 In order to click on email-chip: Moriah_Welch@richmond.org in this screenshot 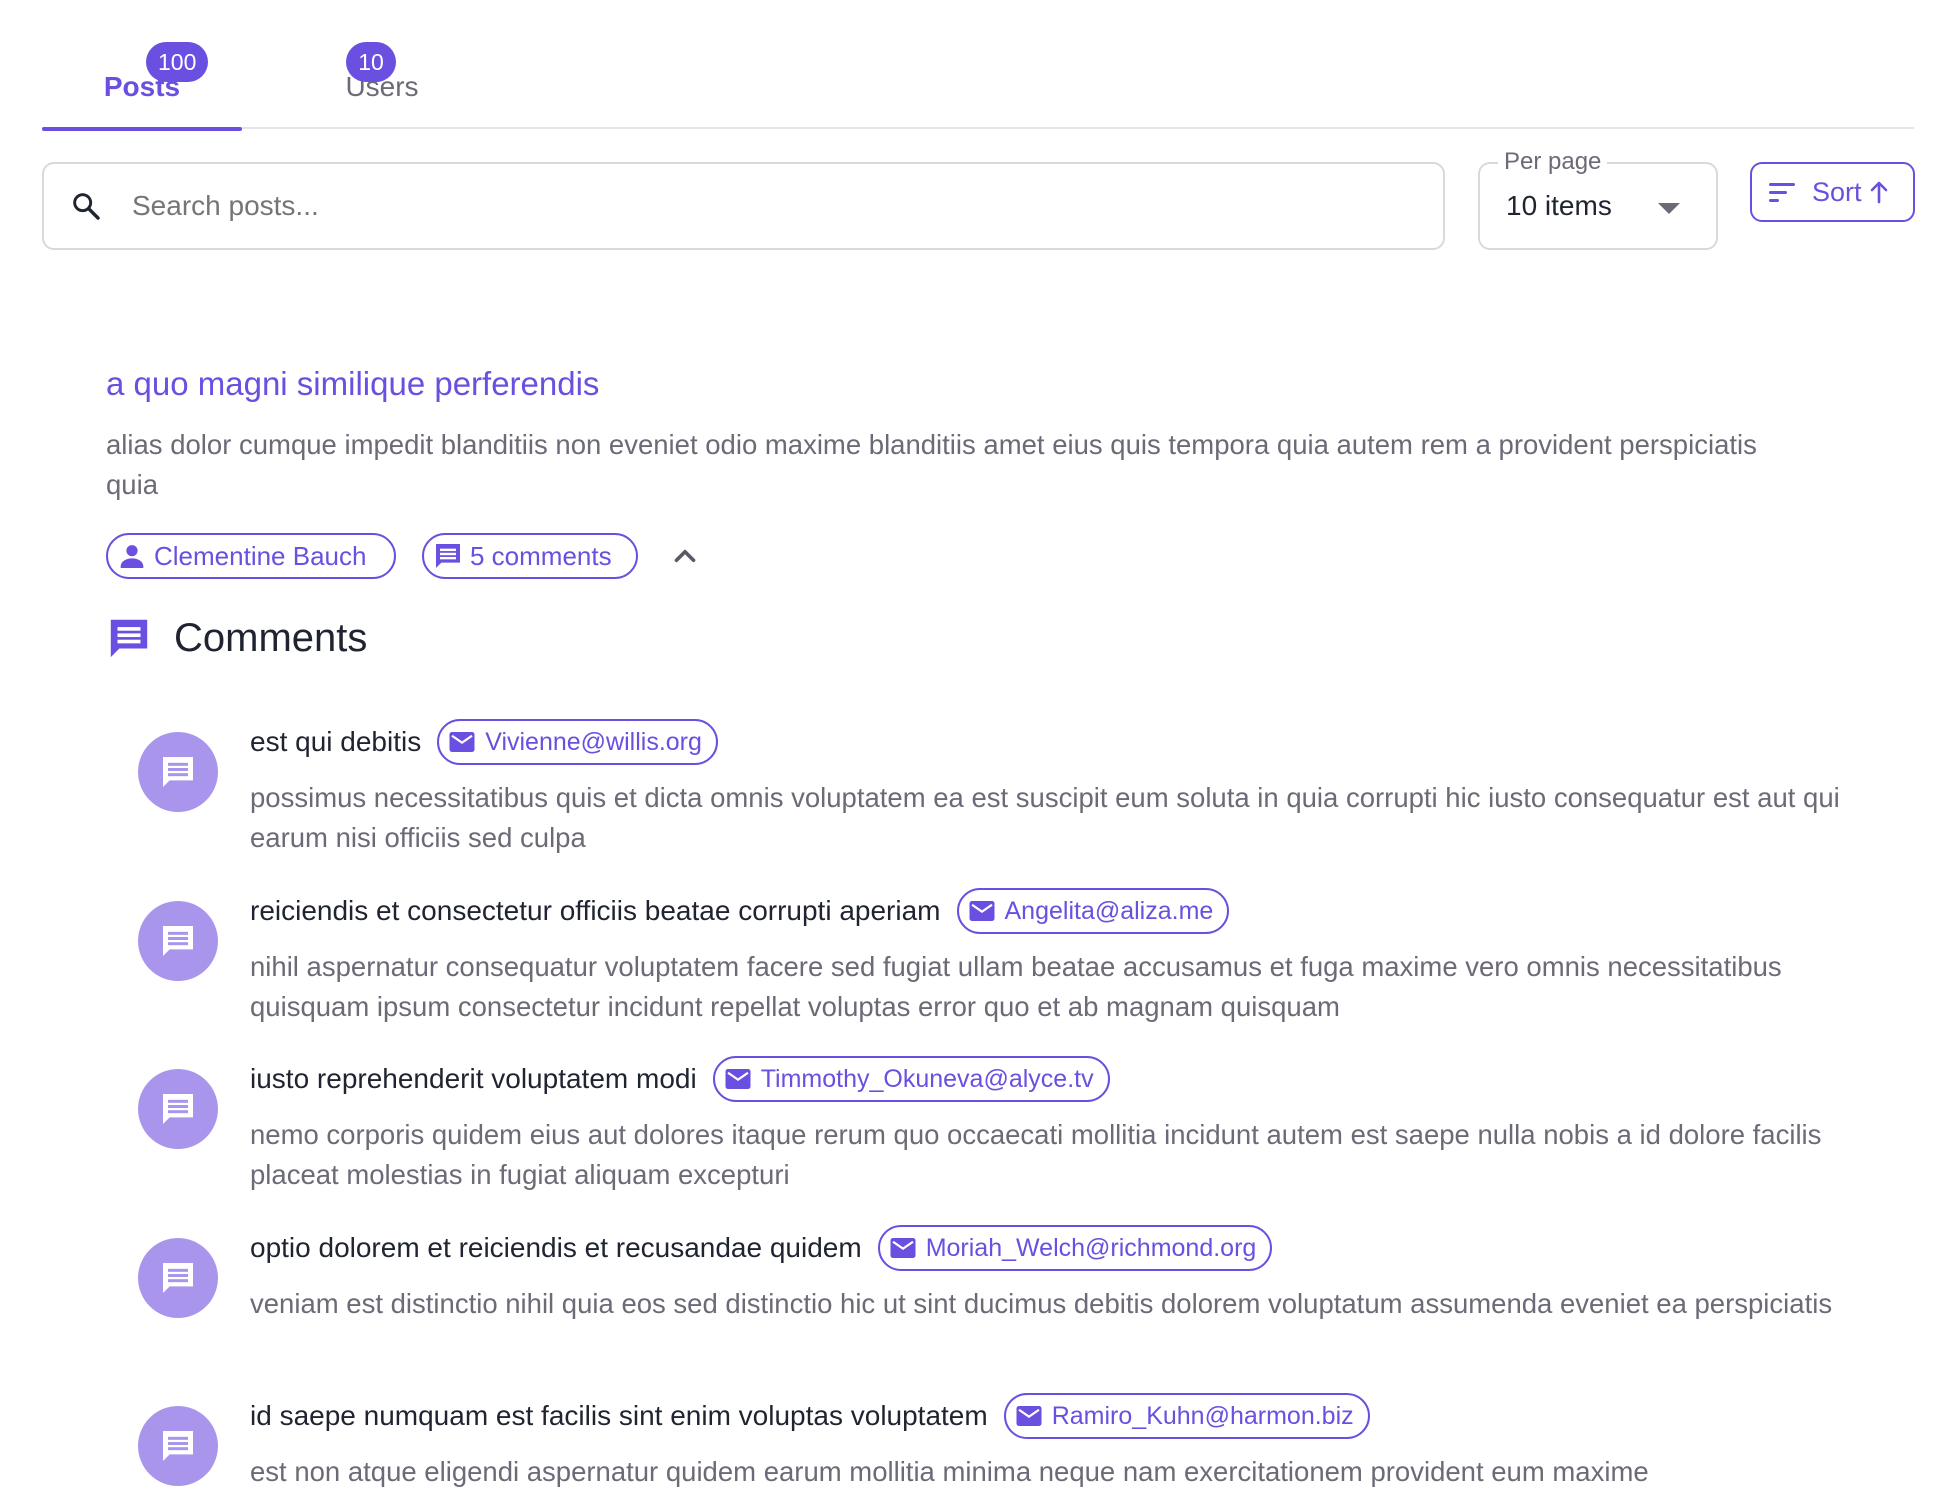, I will do `click(1075, 1248)`.